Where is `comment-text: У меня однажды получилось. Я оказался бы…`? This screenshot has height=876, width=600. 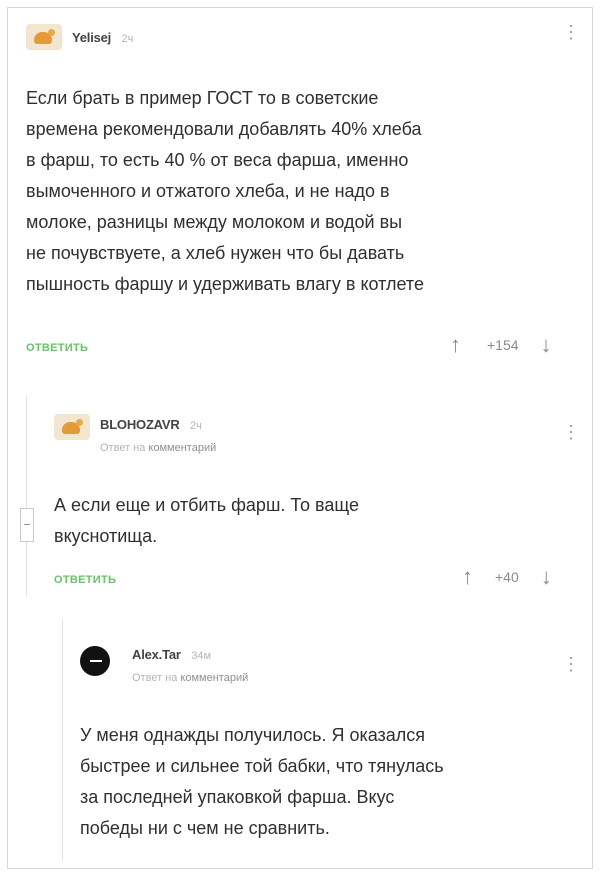
comment-text: У меня однажды получилось. Я оказался бы… is located at coordinates (262, 781).